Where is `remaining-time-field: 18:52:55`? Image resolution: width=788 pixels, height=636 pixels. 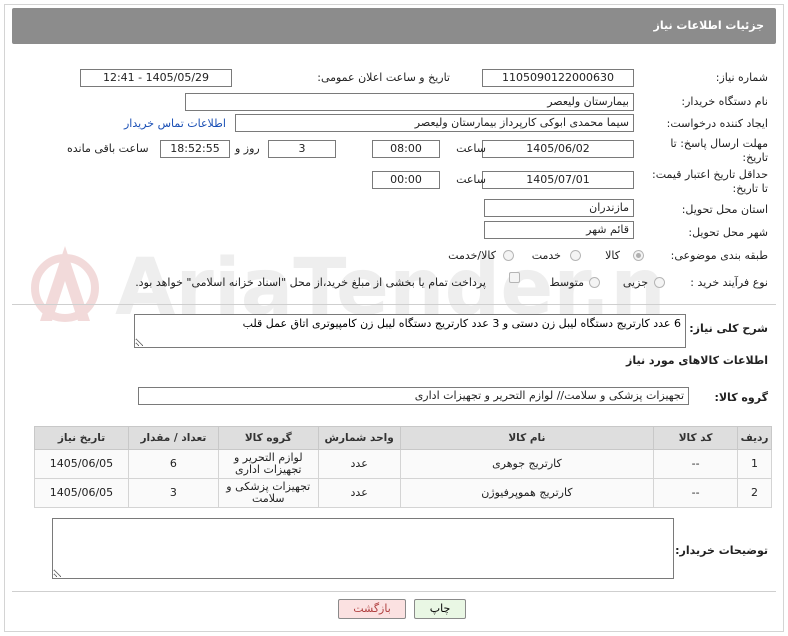 remaining-time-field: 18:52:55 is located at coordinates (195, 149).